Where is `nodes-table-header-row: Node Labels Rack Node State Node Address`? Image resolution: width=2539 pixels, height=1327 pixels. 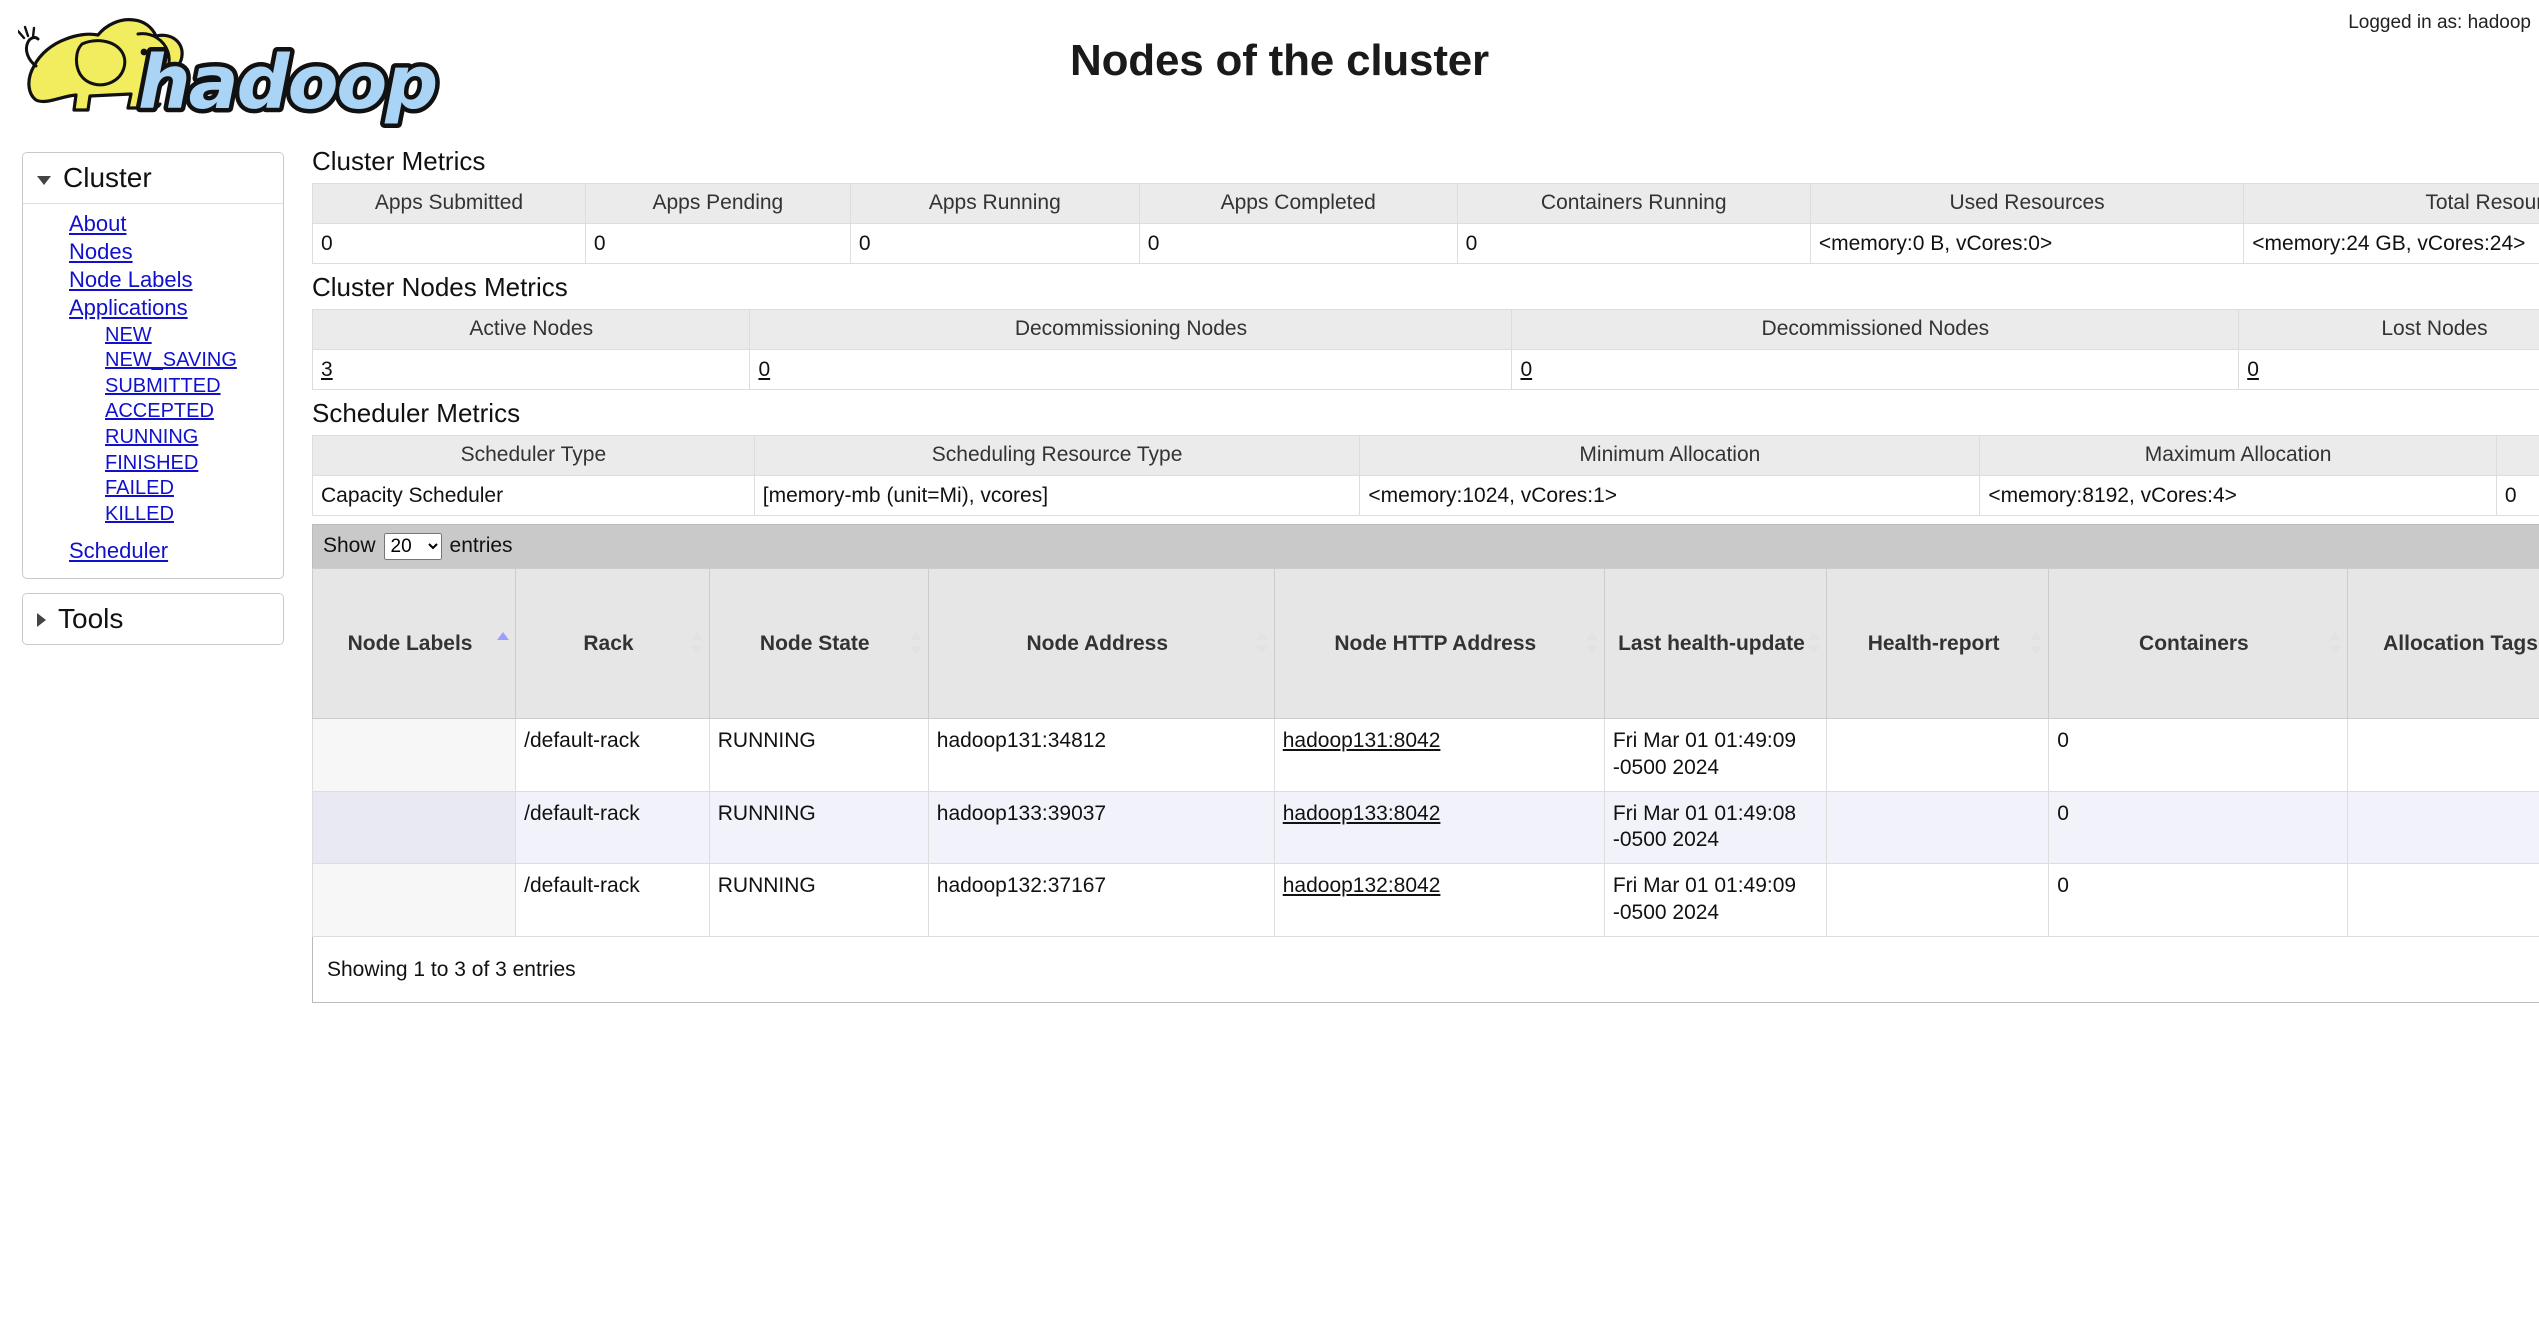
nodes-table-header-row: Node Labels Rack Node State Node Address is located at coordinates (1425, 643).